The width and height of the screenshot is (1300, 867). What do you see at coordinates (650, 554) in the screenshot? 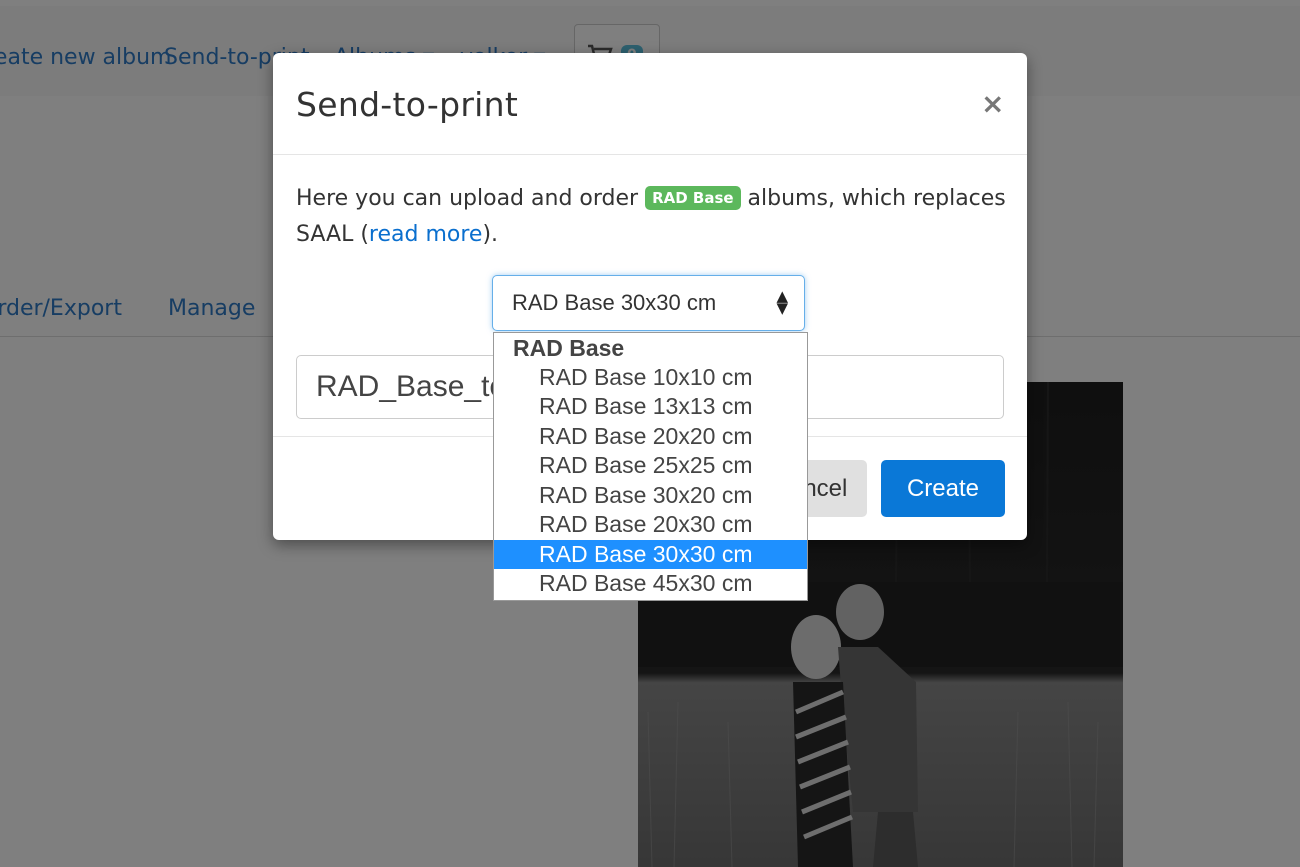
I see `option-30x30-selected: RAD Base 30x30 cm` at bounding box center [650, 554].